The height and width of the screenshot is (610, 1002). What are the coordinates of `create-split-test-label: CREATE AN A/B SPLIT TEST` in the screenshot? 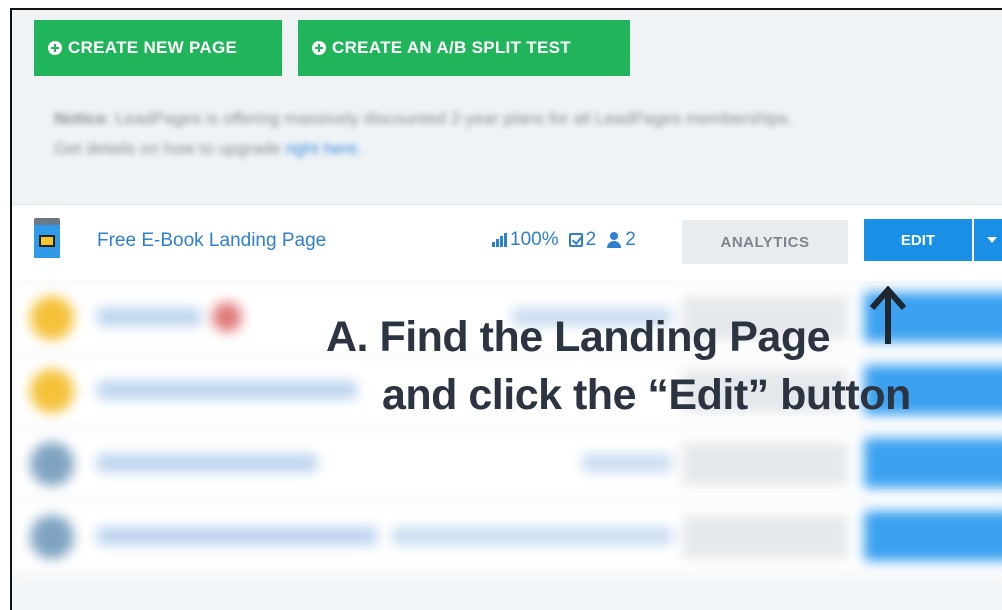 It's located at (451, 47).